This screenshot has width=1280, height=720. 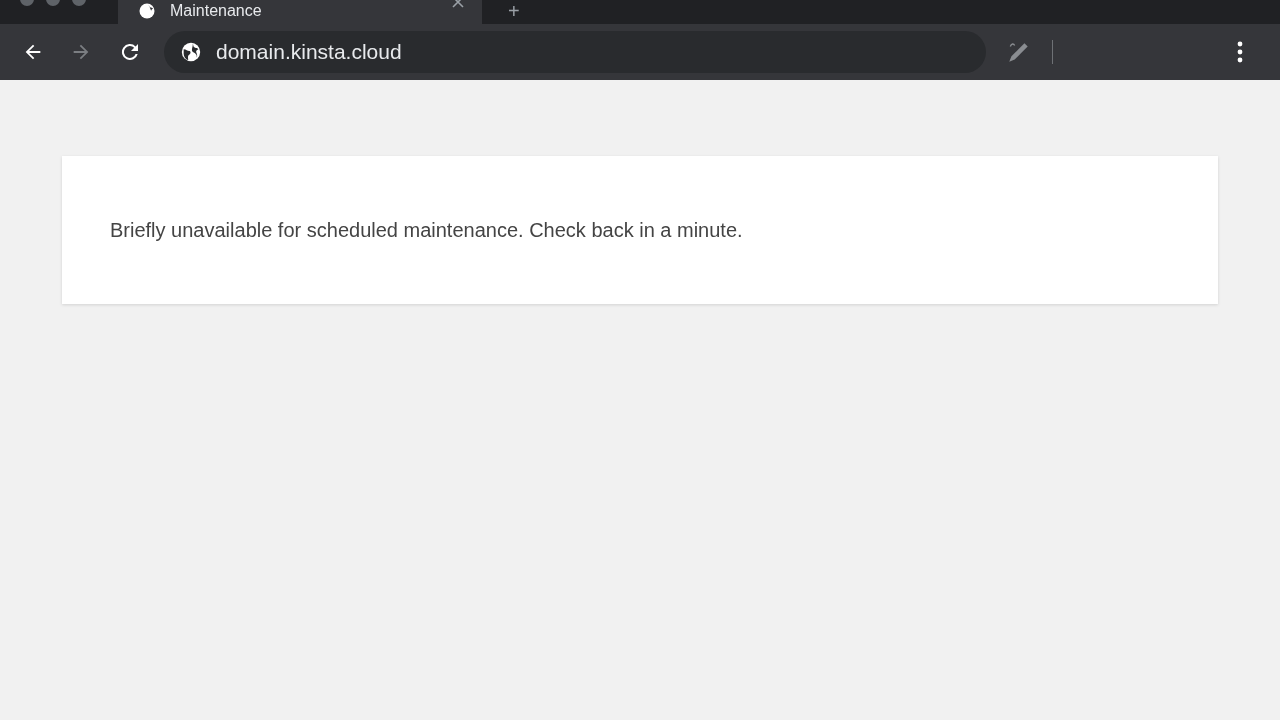 I want to click on new-tab-button: +, so click(x=514, y=12).